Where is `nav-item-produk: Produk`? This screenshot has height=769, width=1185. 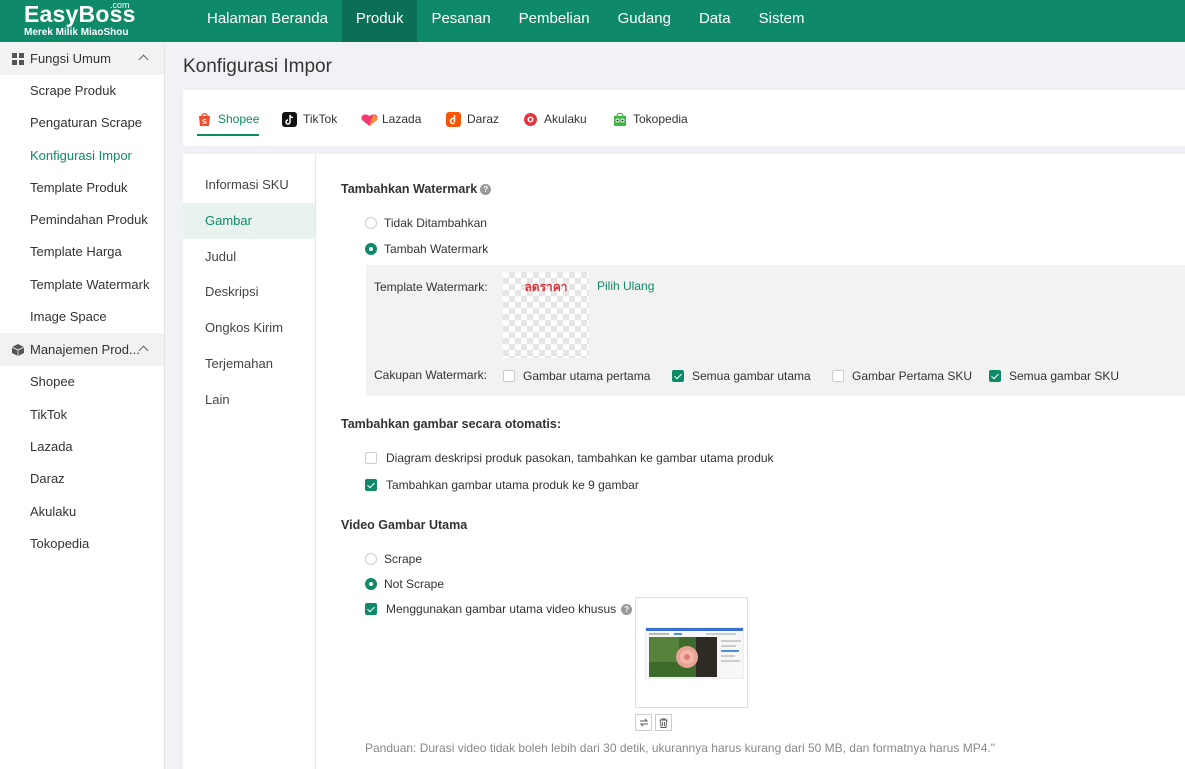
nav-item-produk: Produk is located at coordinates (379, 21).